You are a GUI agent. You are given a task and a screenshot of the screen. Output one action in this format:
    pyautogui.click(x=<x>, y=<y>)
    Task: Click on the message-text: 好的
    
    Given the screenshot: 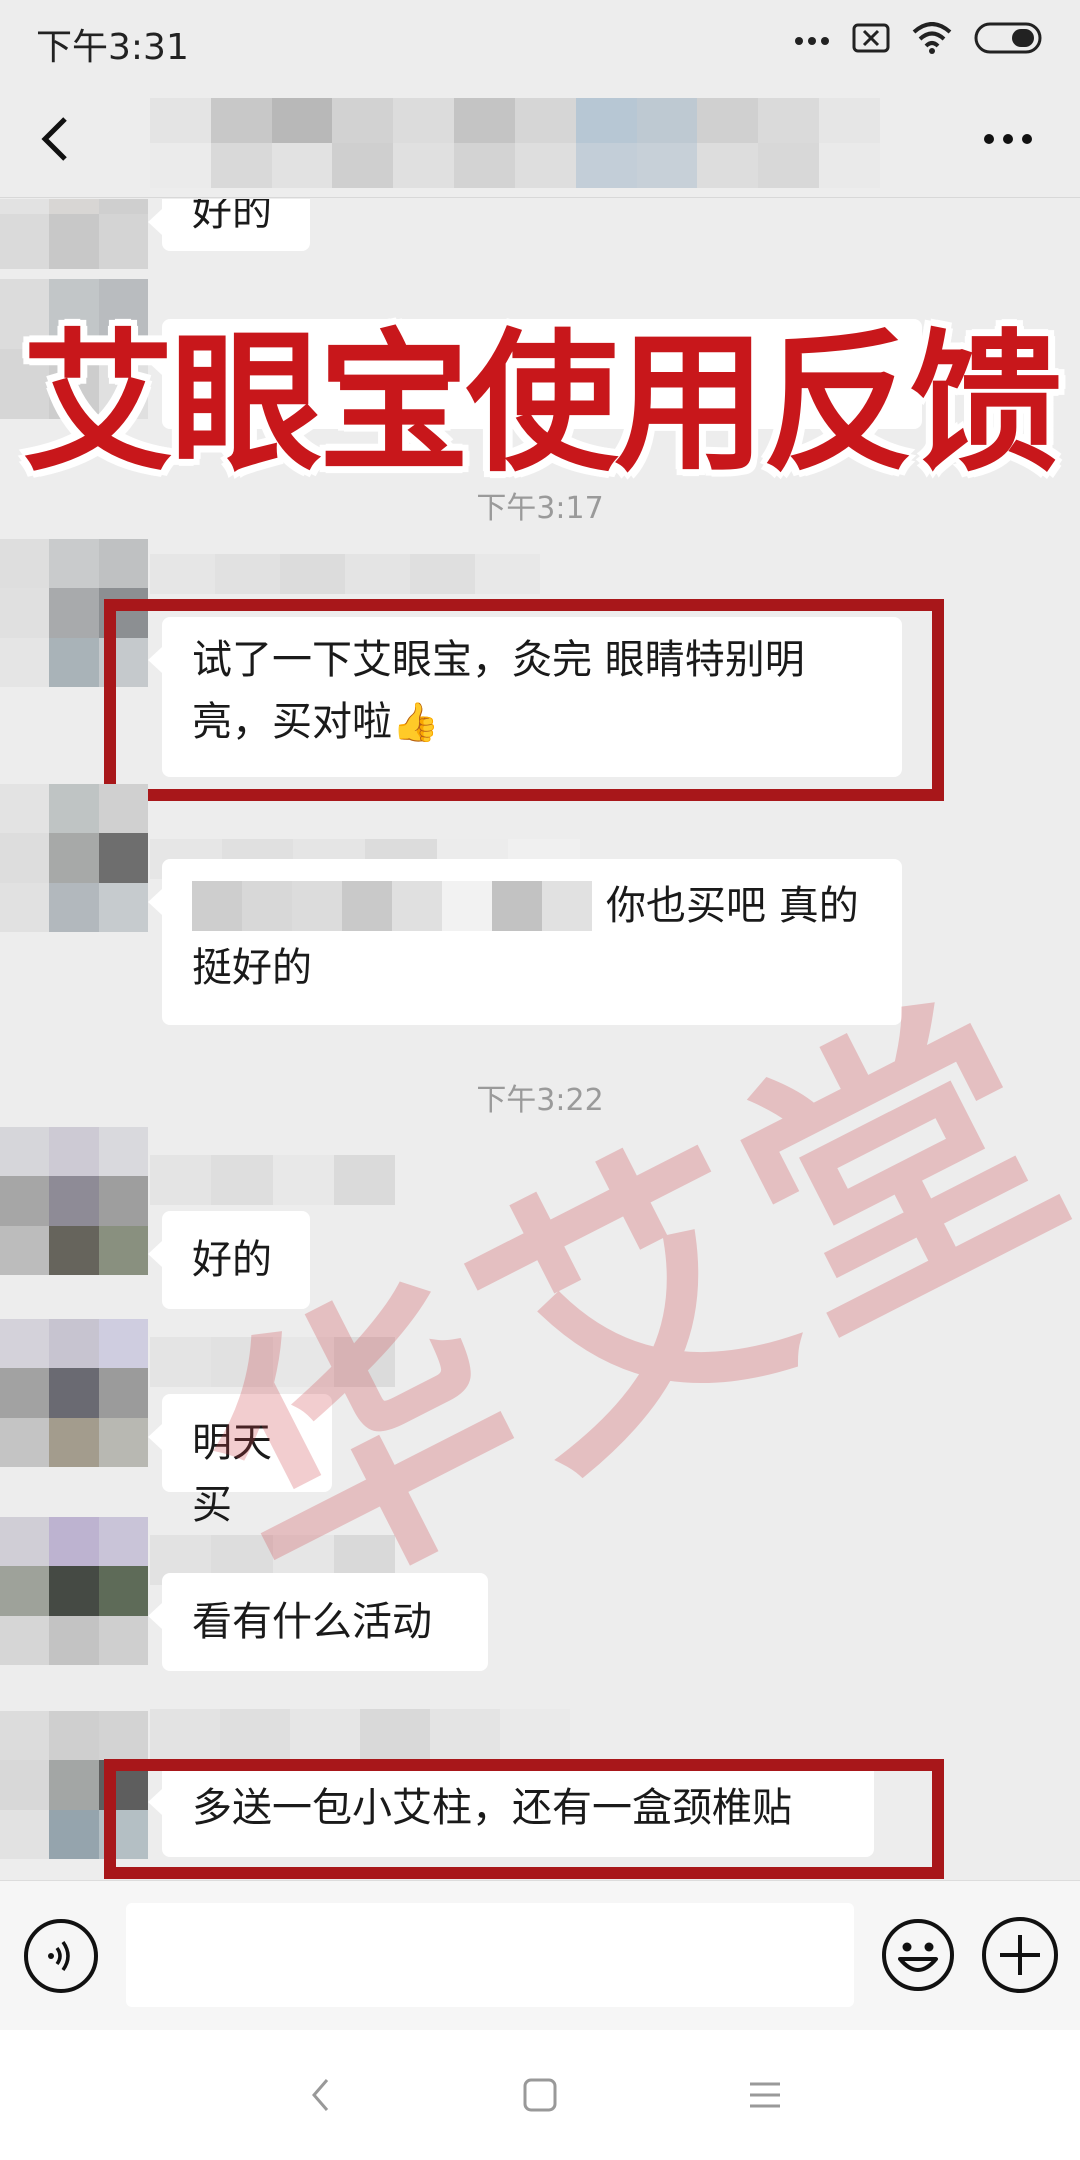 What is the action you would take?
    pyautogui.click(x=232, y=217)
    